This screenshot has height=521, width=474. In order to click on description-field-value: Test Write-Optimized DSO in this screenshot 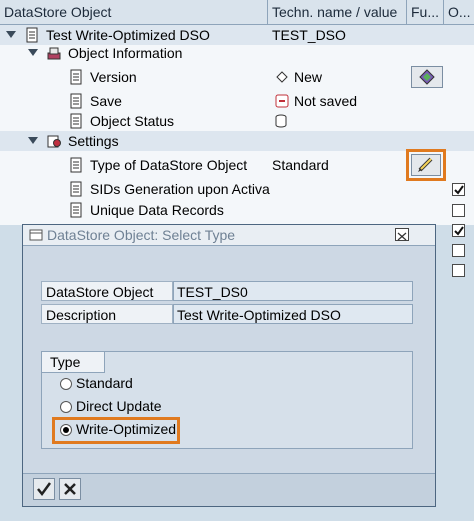, I will do `click(293, 314)`.